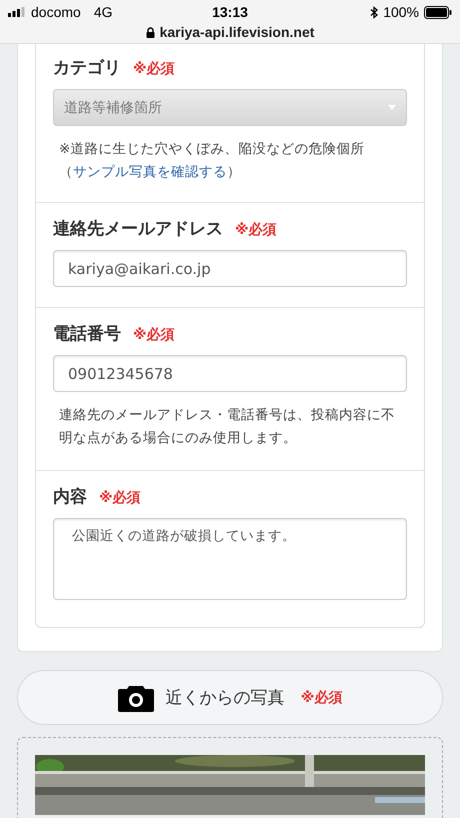  I want to click on url-text: kariya-api.lifevision.net, so click(237, 32).